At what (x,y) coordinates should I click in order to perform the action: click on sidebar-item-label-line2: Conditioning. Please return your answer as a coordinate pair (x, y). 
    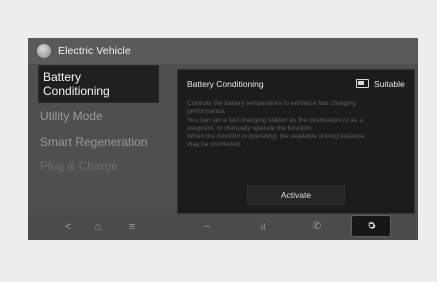
    Looking at the image, I should click on (76, 91).